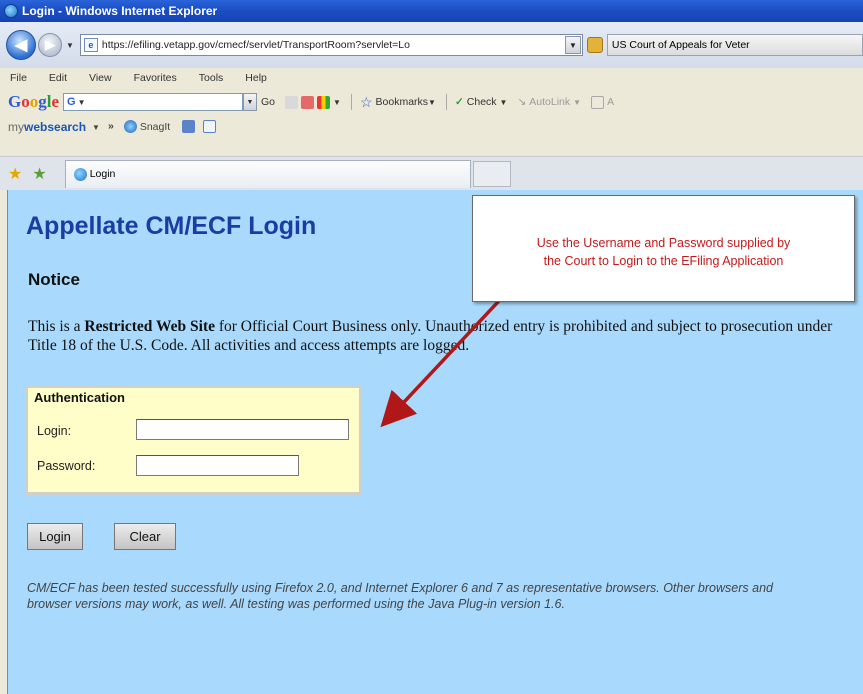 Image resolution: width=863 pixels, height=694 pixels. Describe the element at coordinates (39, 174) in the screenshot. I see `add-favorites-icon: ★` at that location.